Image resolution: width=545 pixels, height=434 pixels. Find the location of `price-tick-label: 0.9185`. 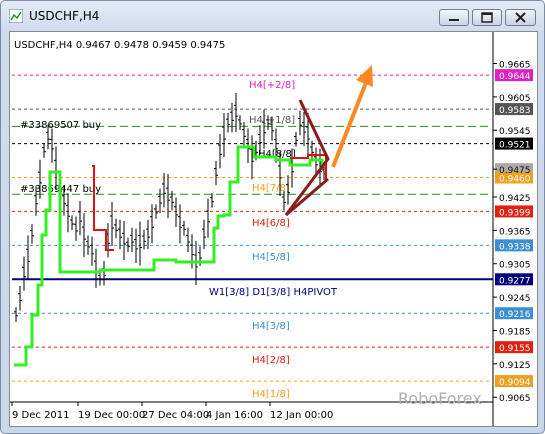

price-tick-label: 0.9185 is located at coordinates (515, 332).